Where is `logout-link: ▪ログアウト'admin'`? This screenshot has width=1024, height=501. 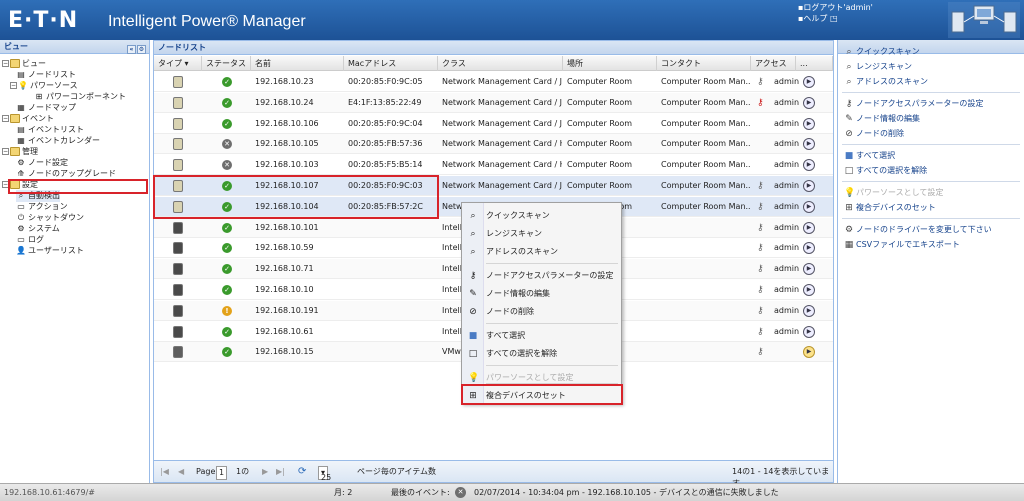 logout-link: ▪ログアウト'admin' is located at coordinates (835, 7).